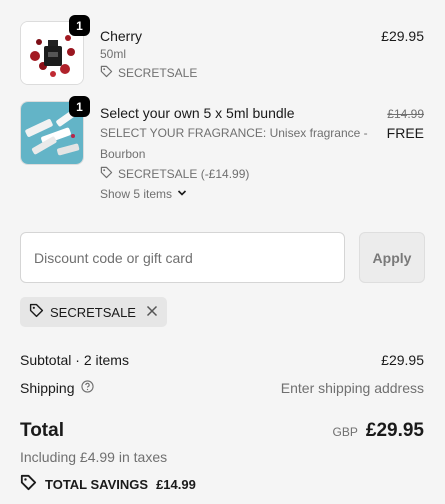  What do you see at coordinates (405, 133) in the screenshot?
I see `item-price: FREE` at bounding box center [405, 133].